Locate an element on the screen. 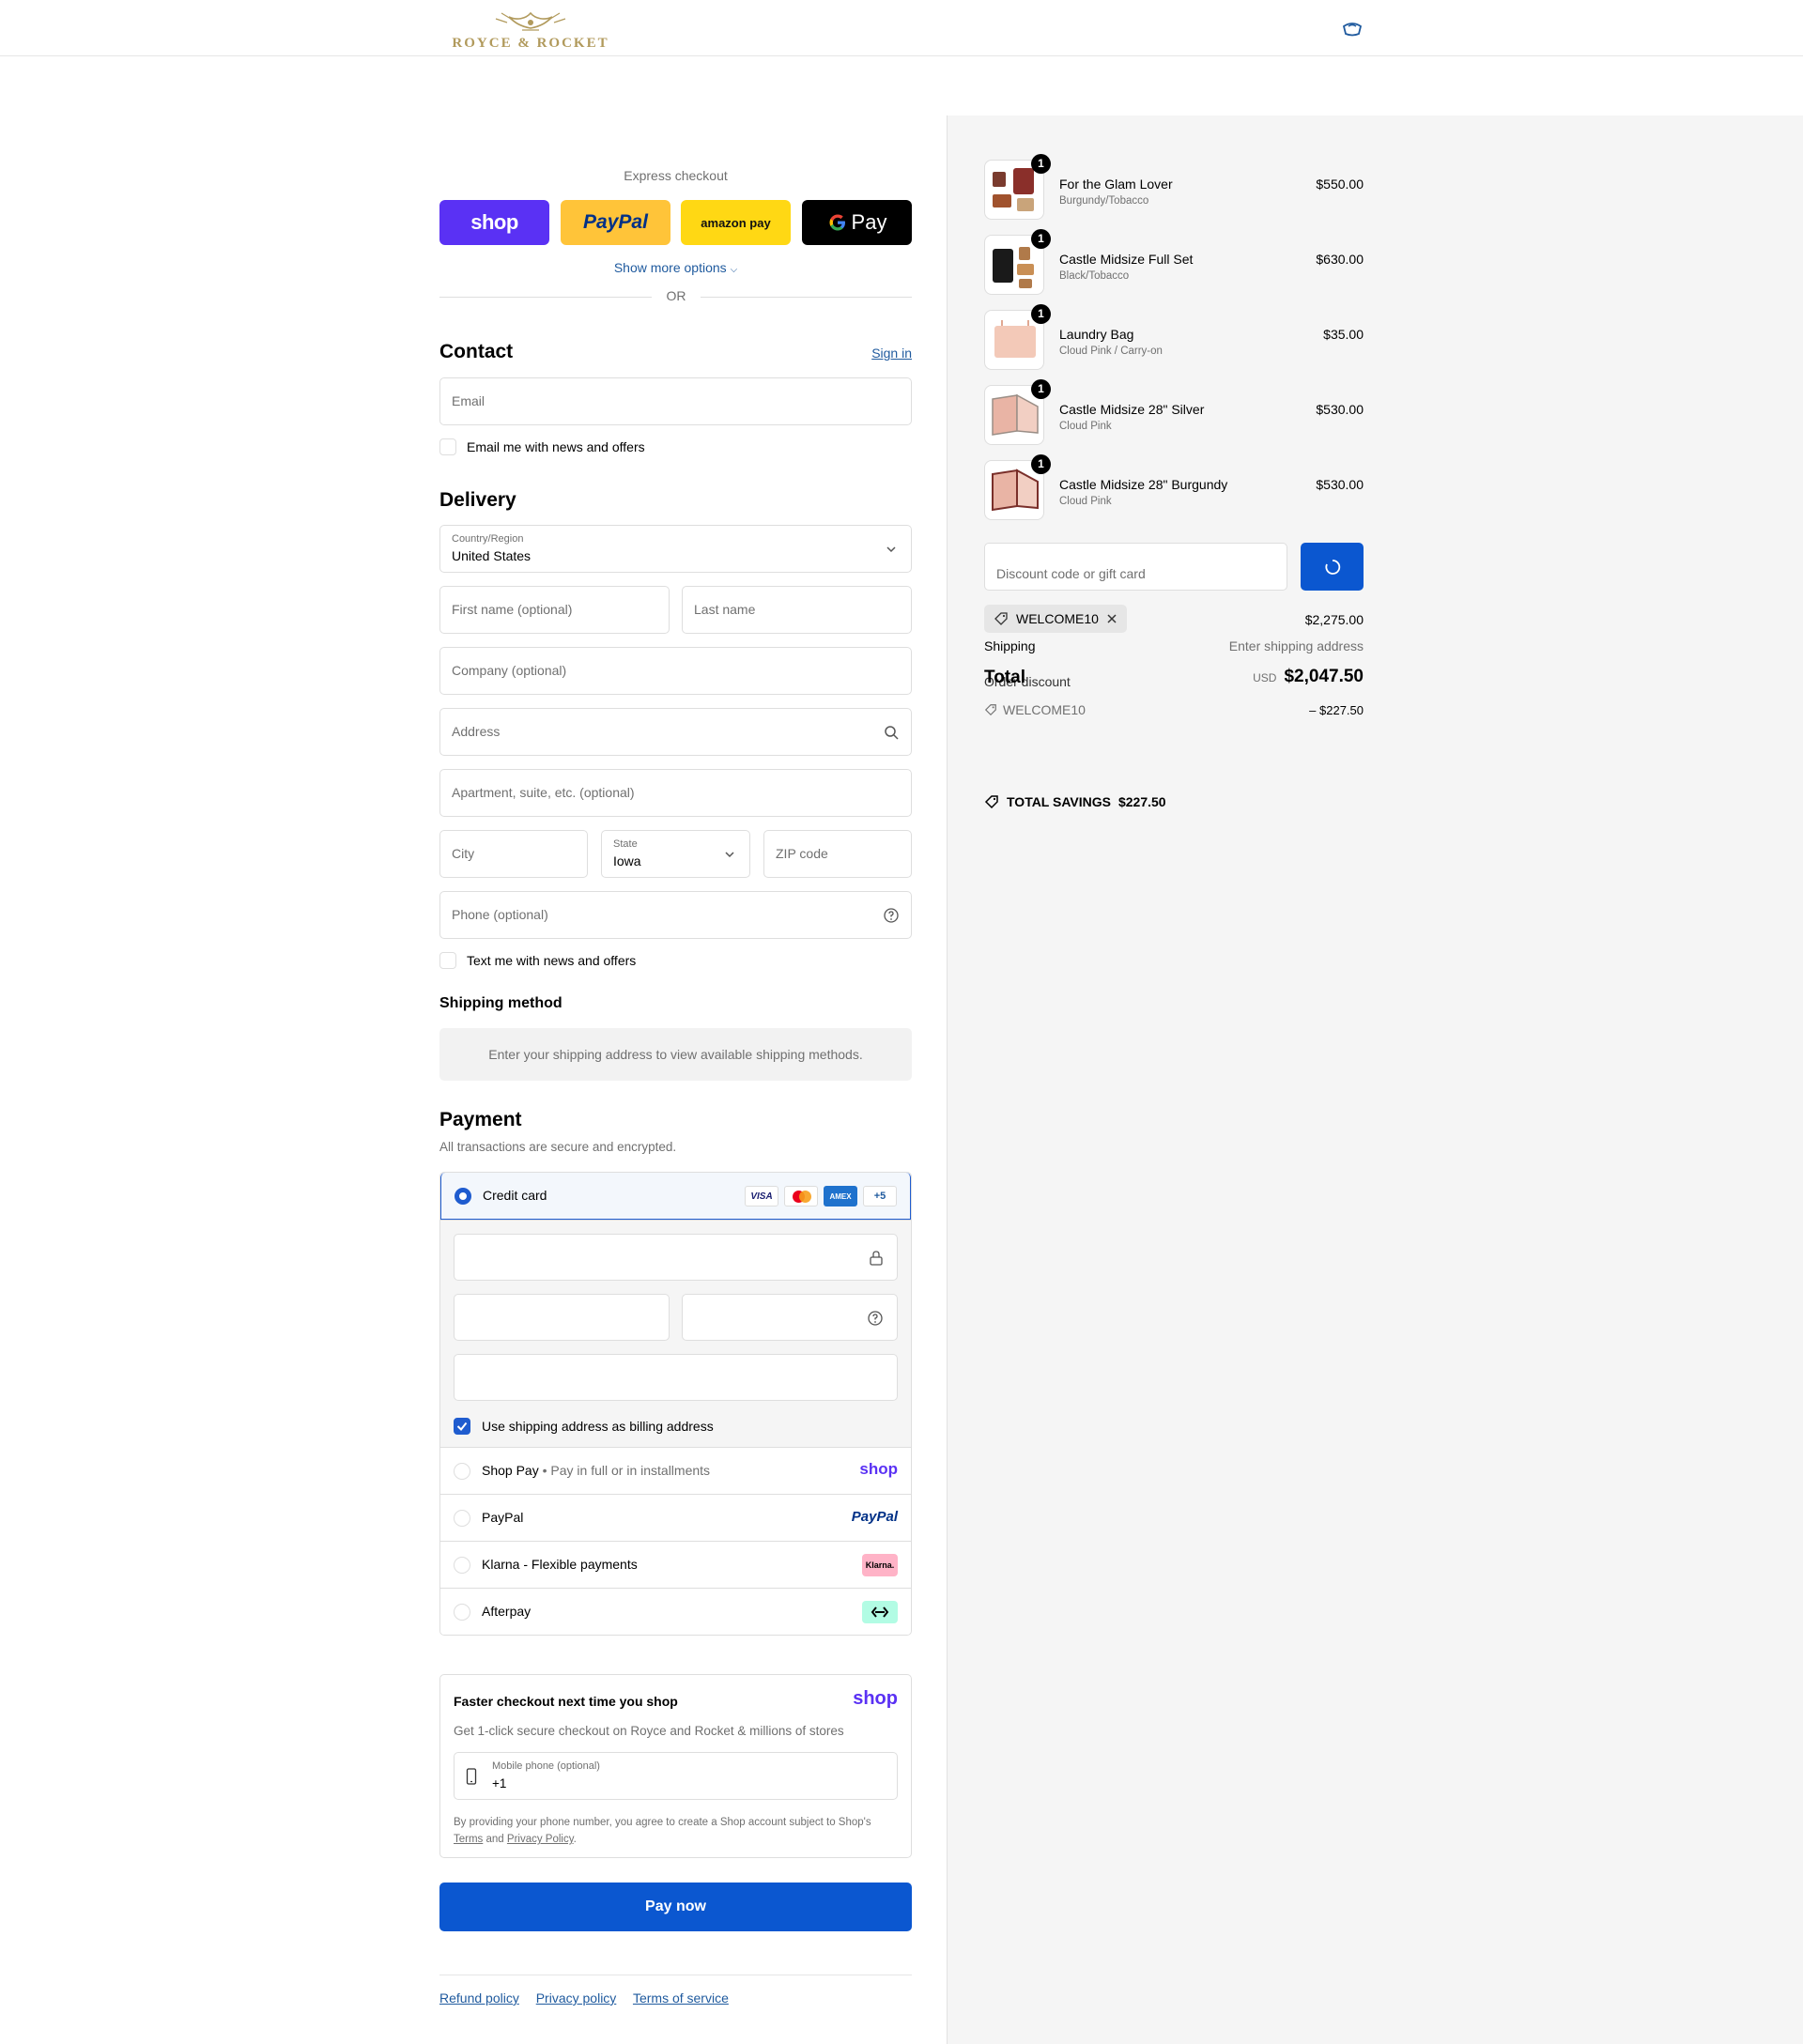 The image size is (1803, 2044). klarna-option: Klarna - Flexible payments Klarna. is located at coordinates (675, 1564).